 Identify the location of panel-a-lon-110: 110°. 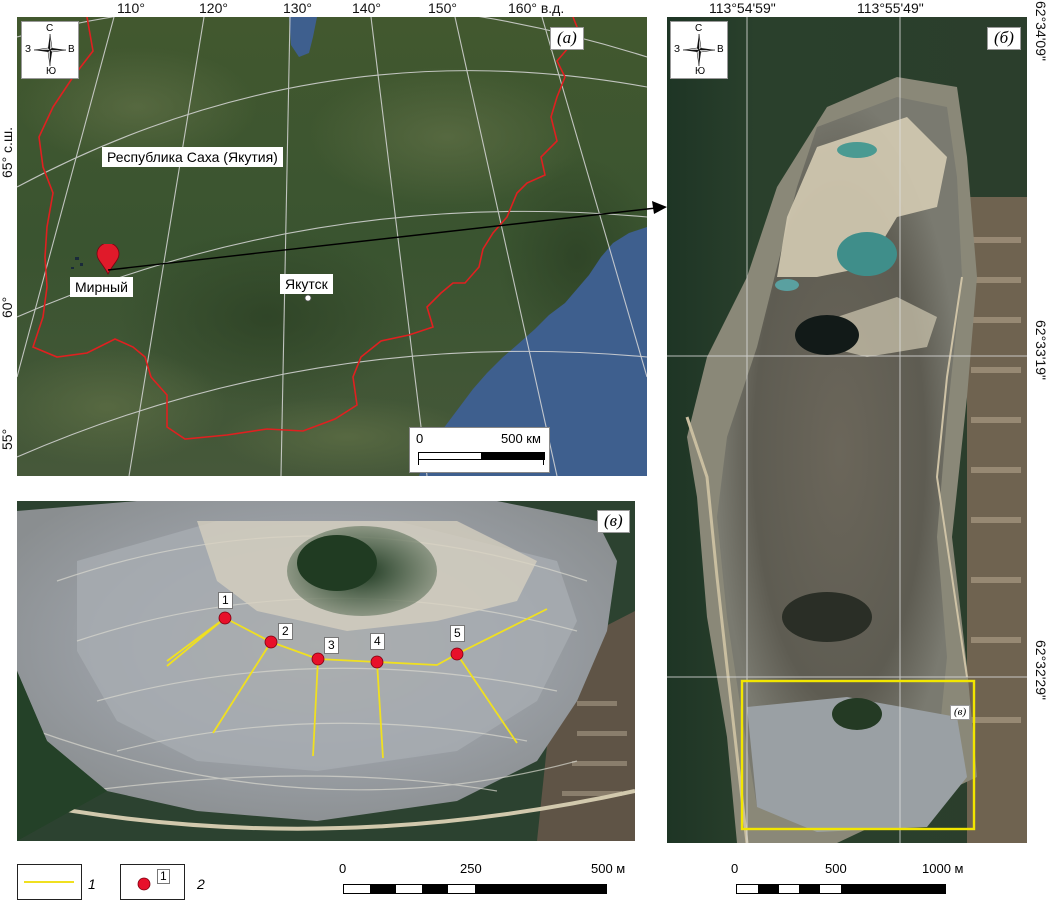
(131, 8).